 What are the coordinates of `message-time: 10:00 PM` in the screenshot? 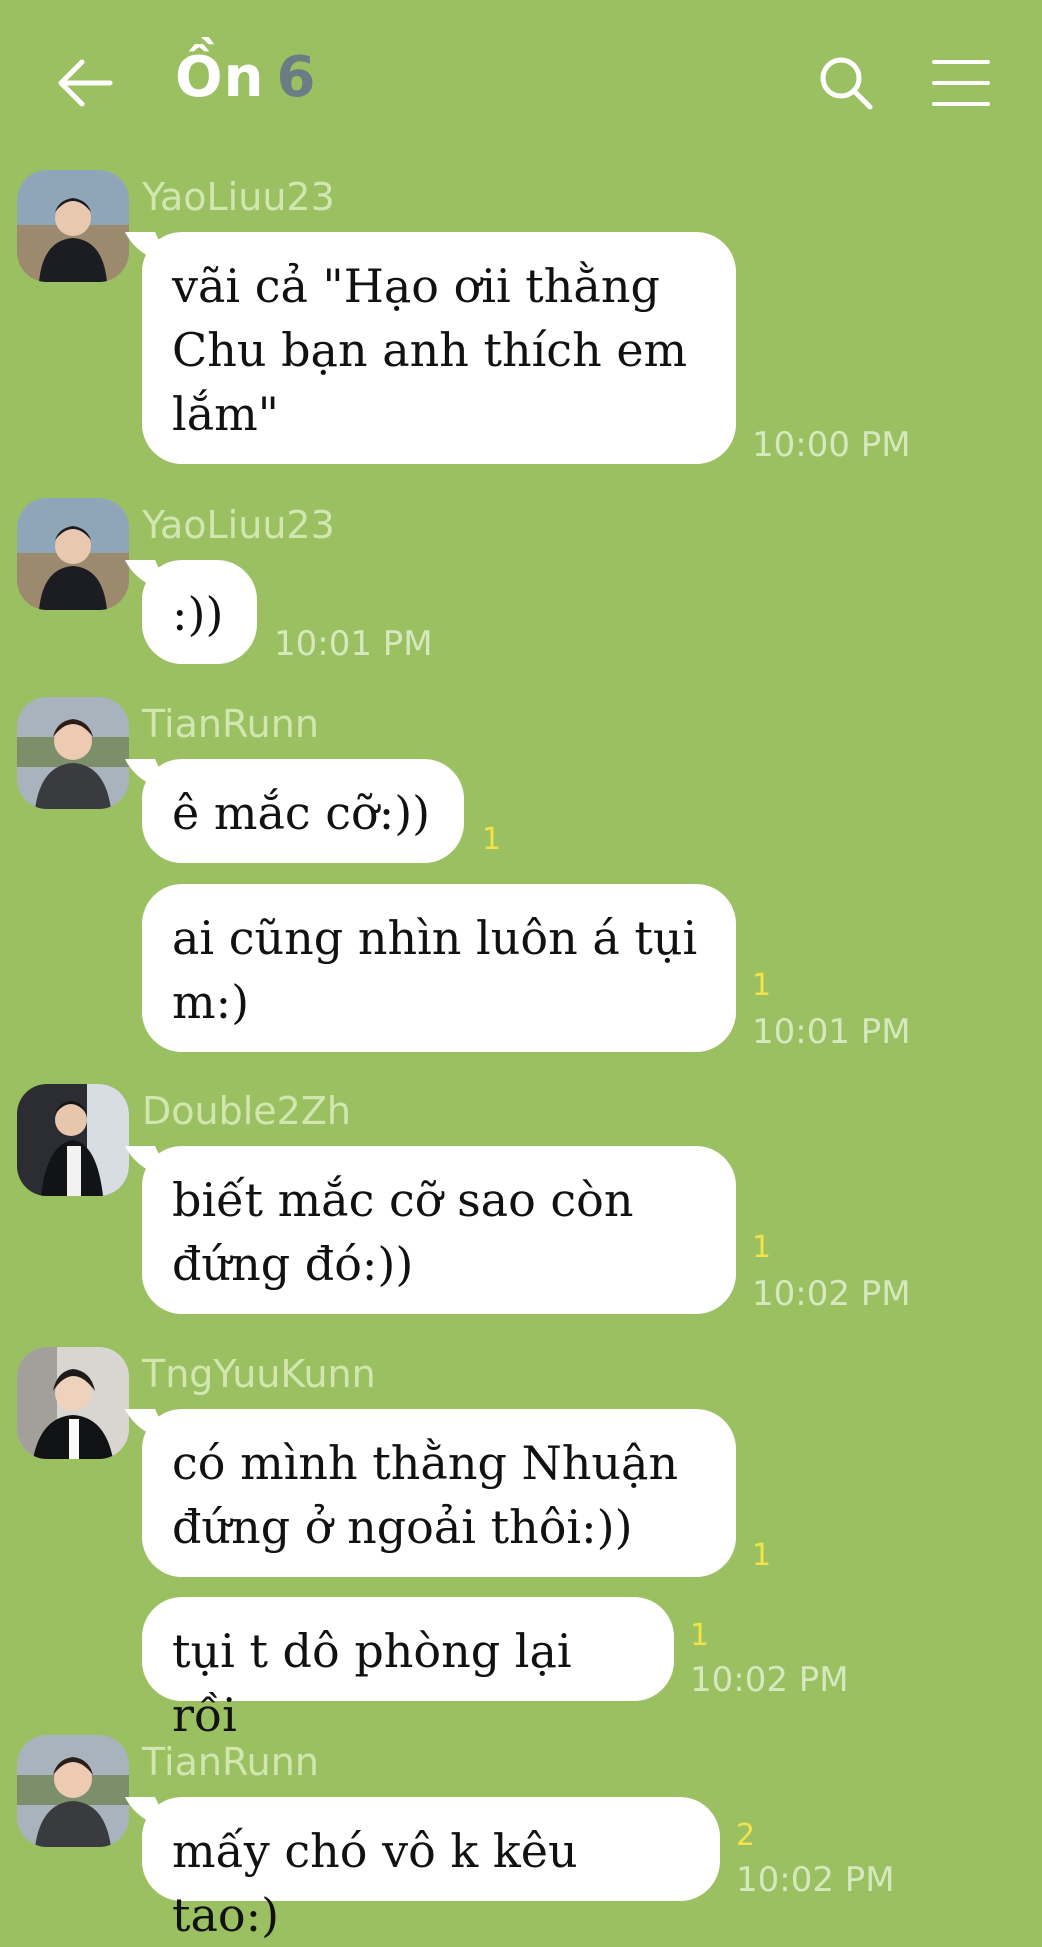 It's located at (831, 445).